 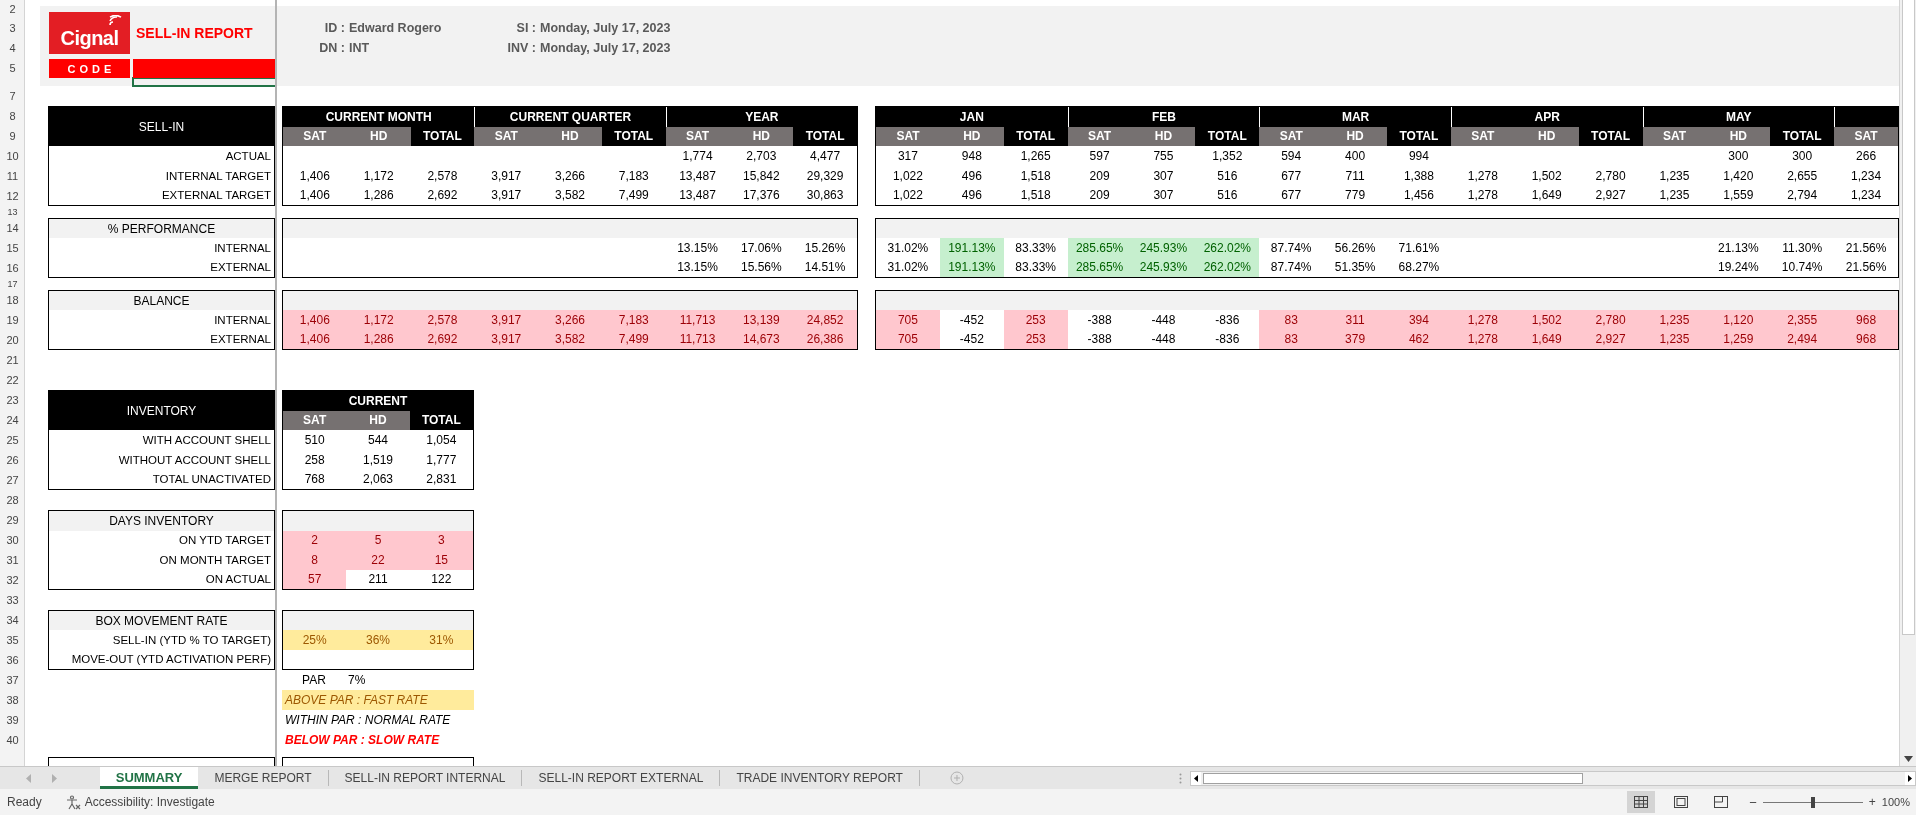 I want to click on table-cell-text: 1,172, so click(x=378, y=176).